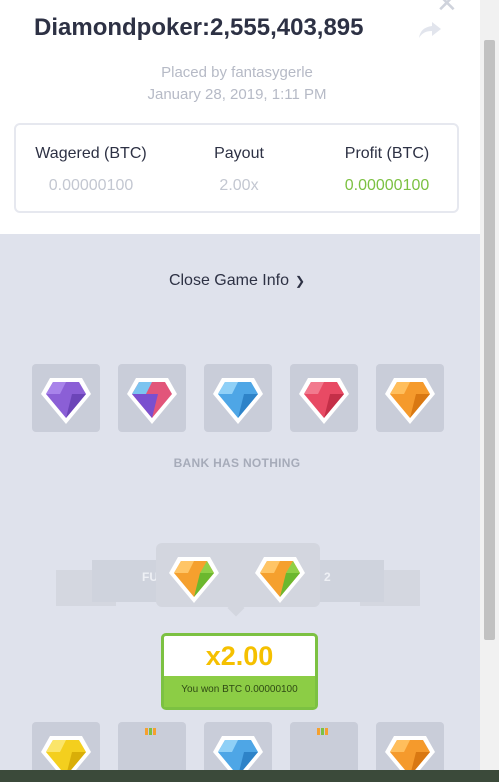 The width and height of the screenshot is (499, 782). Describe the element at coordinates (430, 30) in the screenshot. I see `share-icon` at that location.